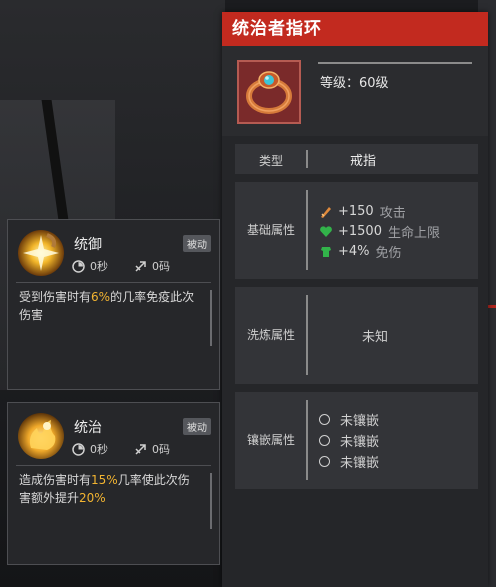 The image size is (496, 587). I want to click on skill-flame-icon, so click(41, 436).